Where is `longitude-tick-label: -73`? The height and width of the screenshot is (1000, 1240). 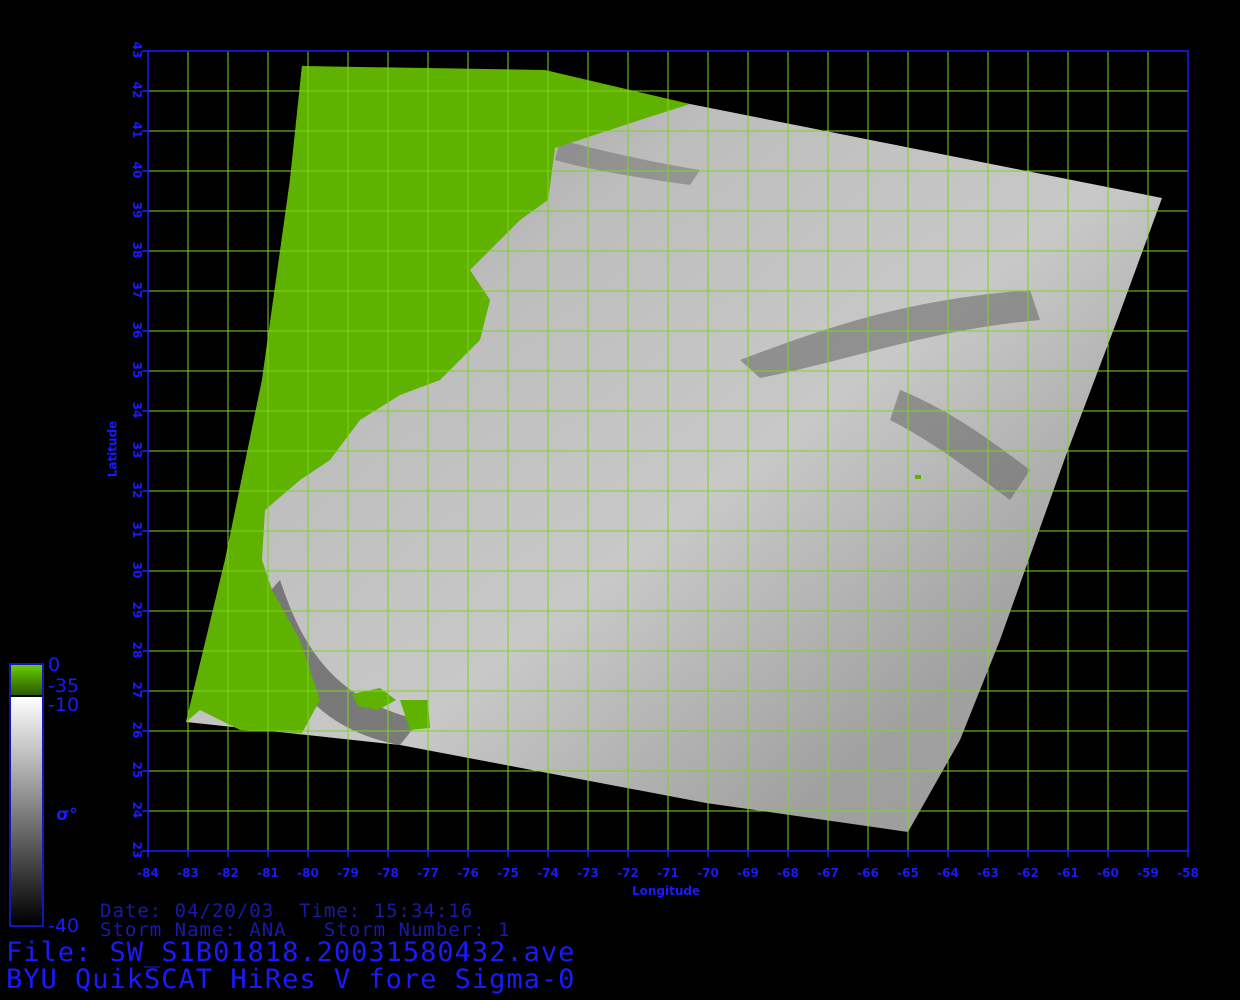
longitude-tick-label: -73 is located at coordinates (588, 873).